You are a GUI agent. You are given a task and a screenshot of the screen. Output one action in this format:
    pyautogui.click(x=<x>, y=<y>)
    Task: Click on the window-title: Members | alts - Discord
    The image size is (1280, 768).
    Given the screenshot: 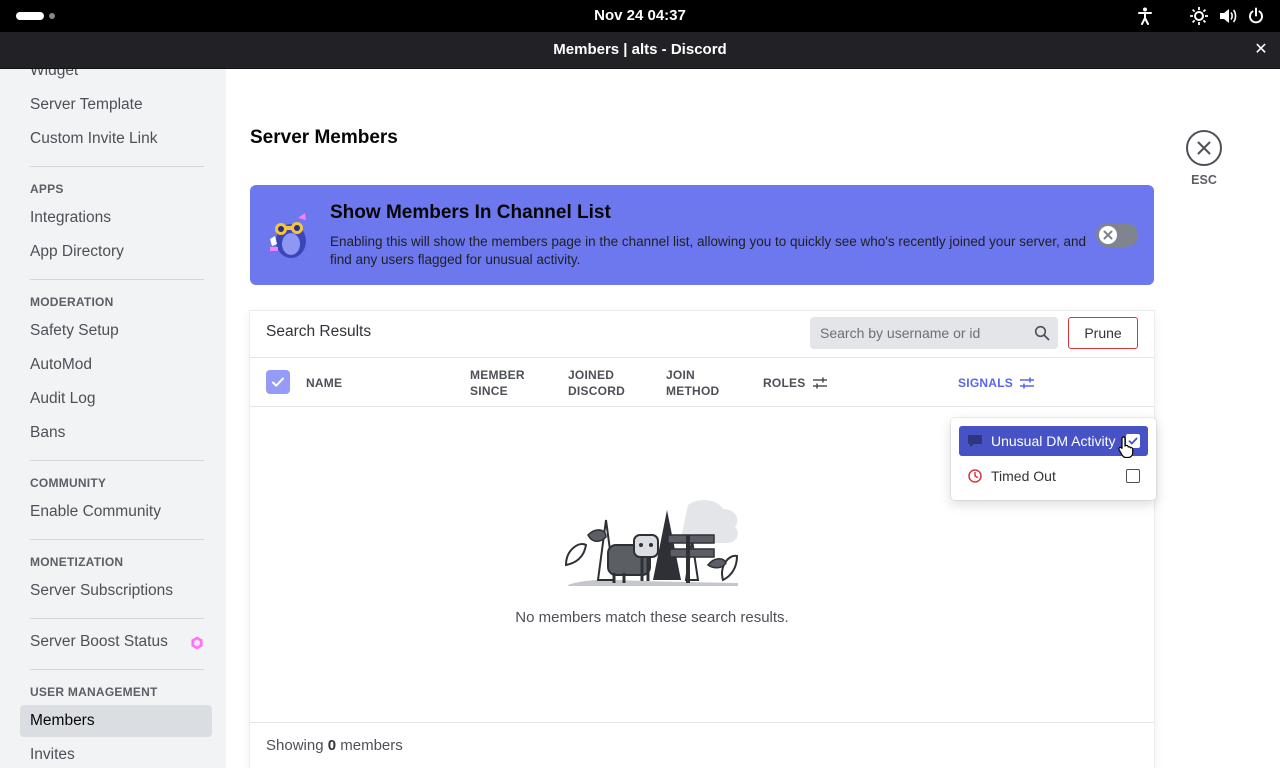 What is the action you would take?
    pyautogui.click(x=640, y=49)
    